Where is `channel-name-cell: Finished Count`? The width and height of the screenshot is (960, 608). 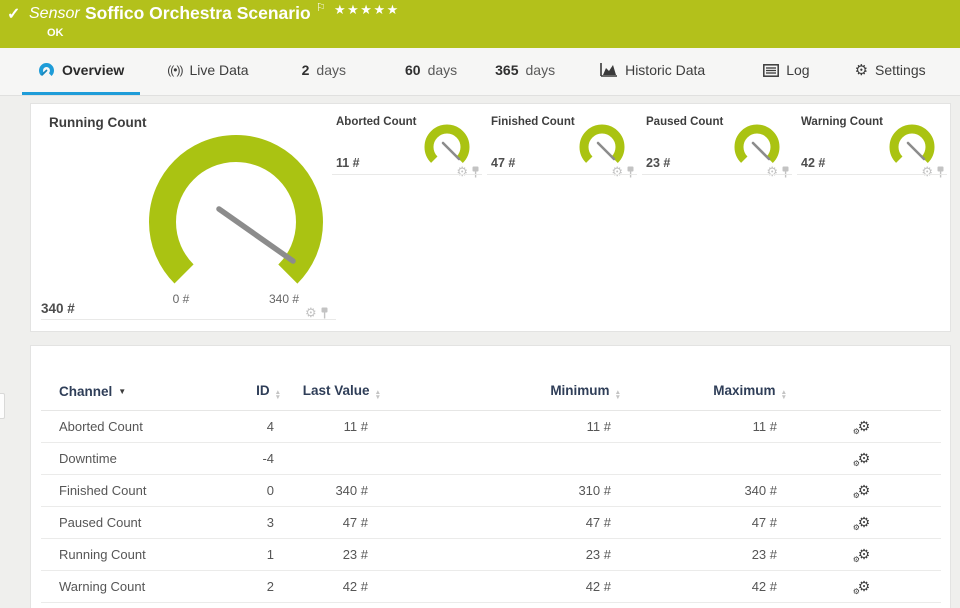 channel-name-cell: Finished Count is located at coordinates (141, 490).